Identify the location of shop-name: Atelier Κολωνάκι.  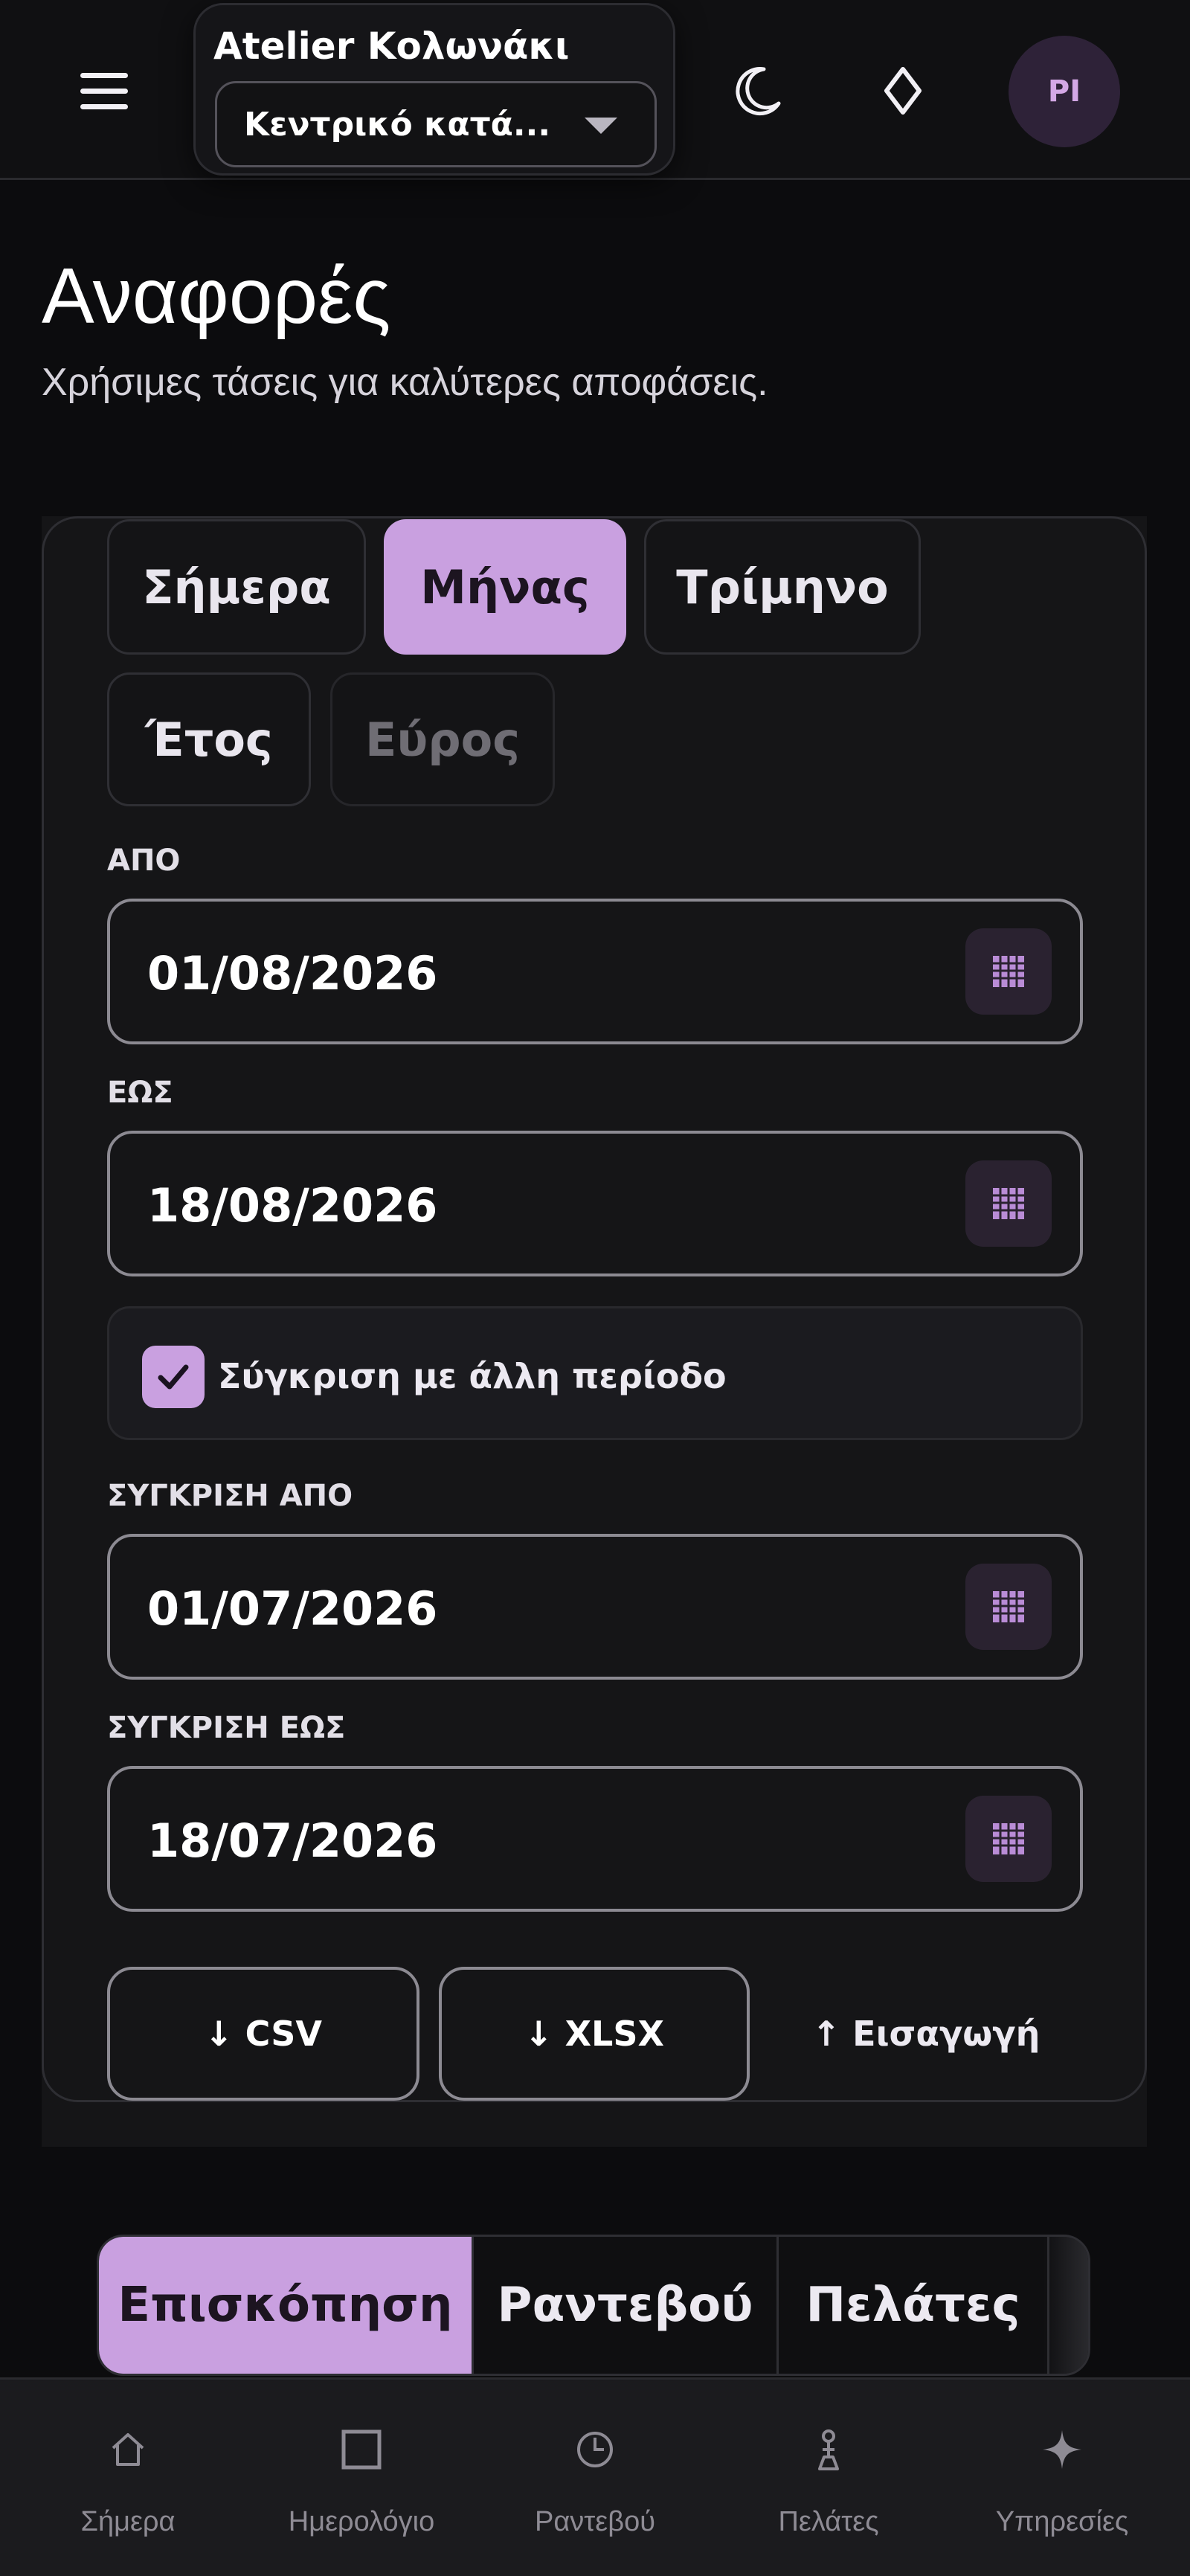
(391, 46).